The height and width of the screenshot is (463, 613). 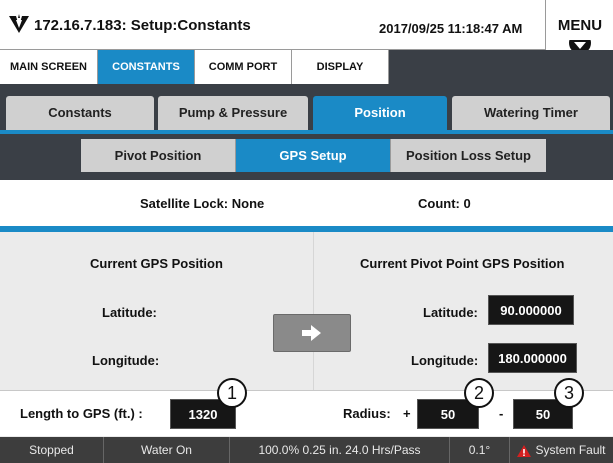 I want to click on current-gps-heading: Current GPS Position, so click(x=156, y=263).